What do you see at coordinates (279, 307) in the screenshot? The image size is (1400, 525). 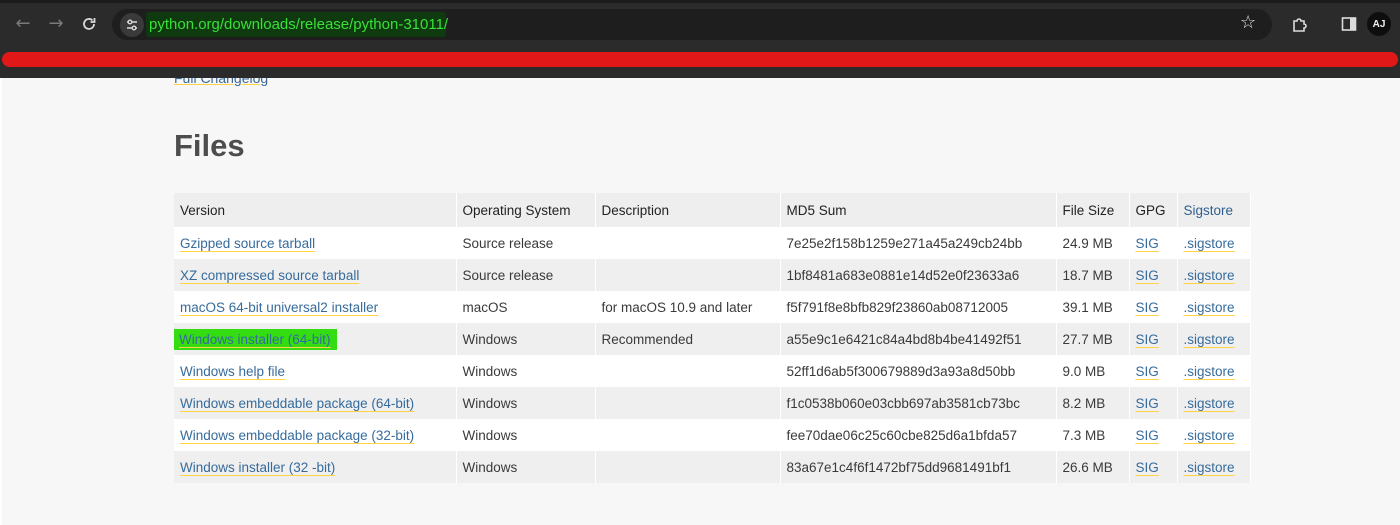 I see `version-link: macOS 64-bit universal2 installer` at bounding box center [279, 307].